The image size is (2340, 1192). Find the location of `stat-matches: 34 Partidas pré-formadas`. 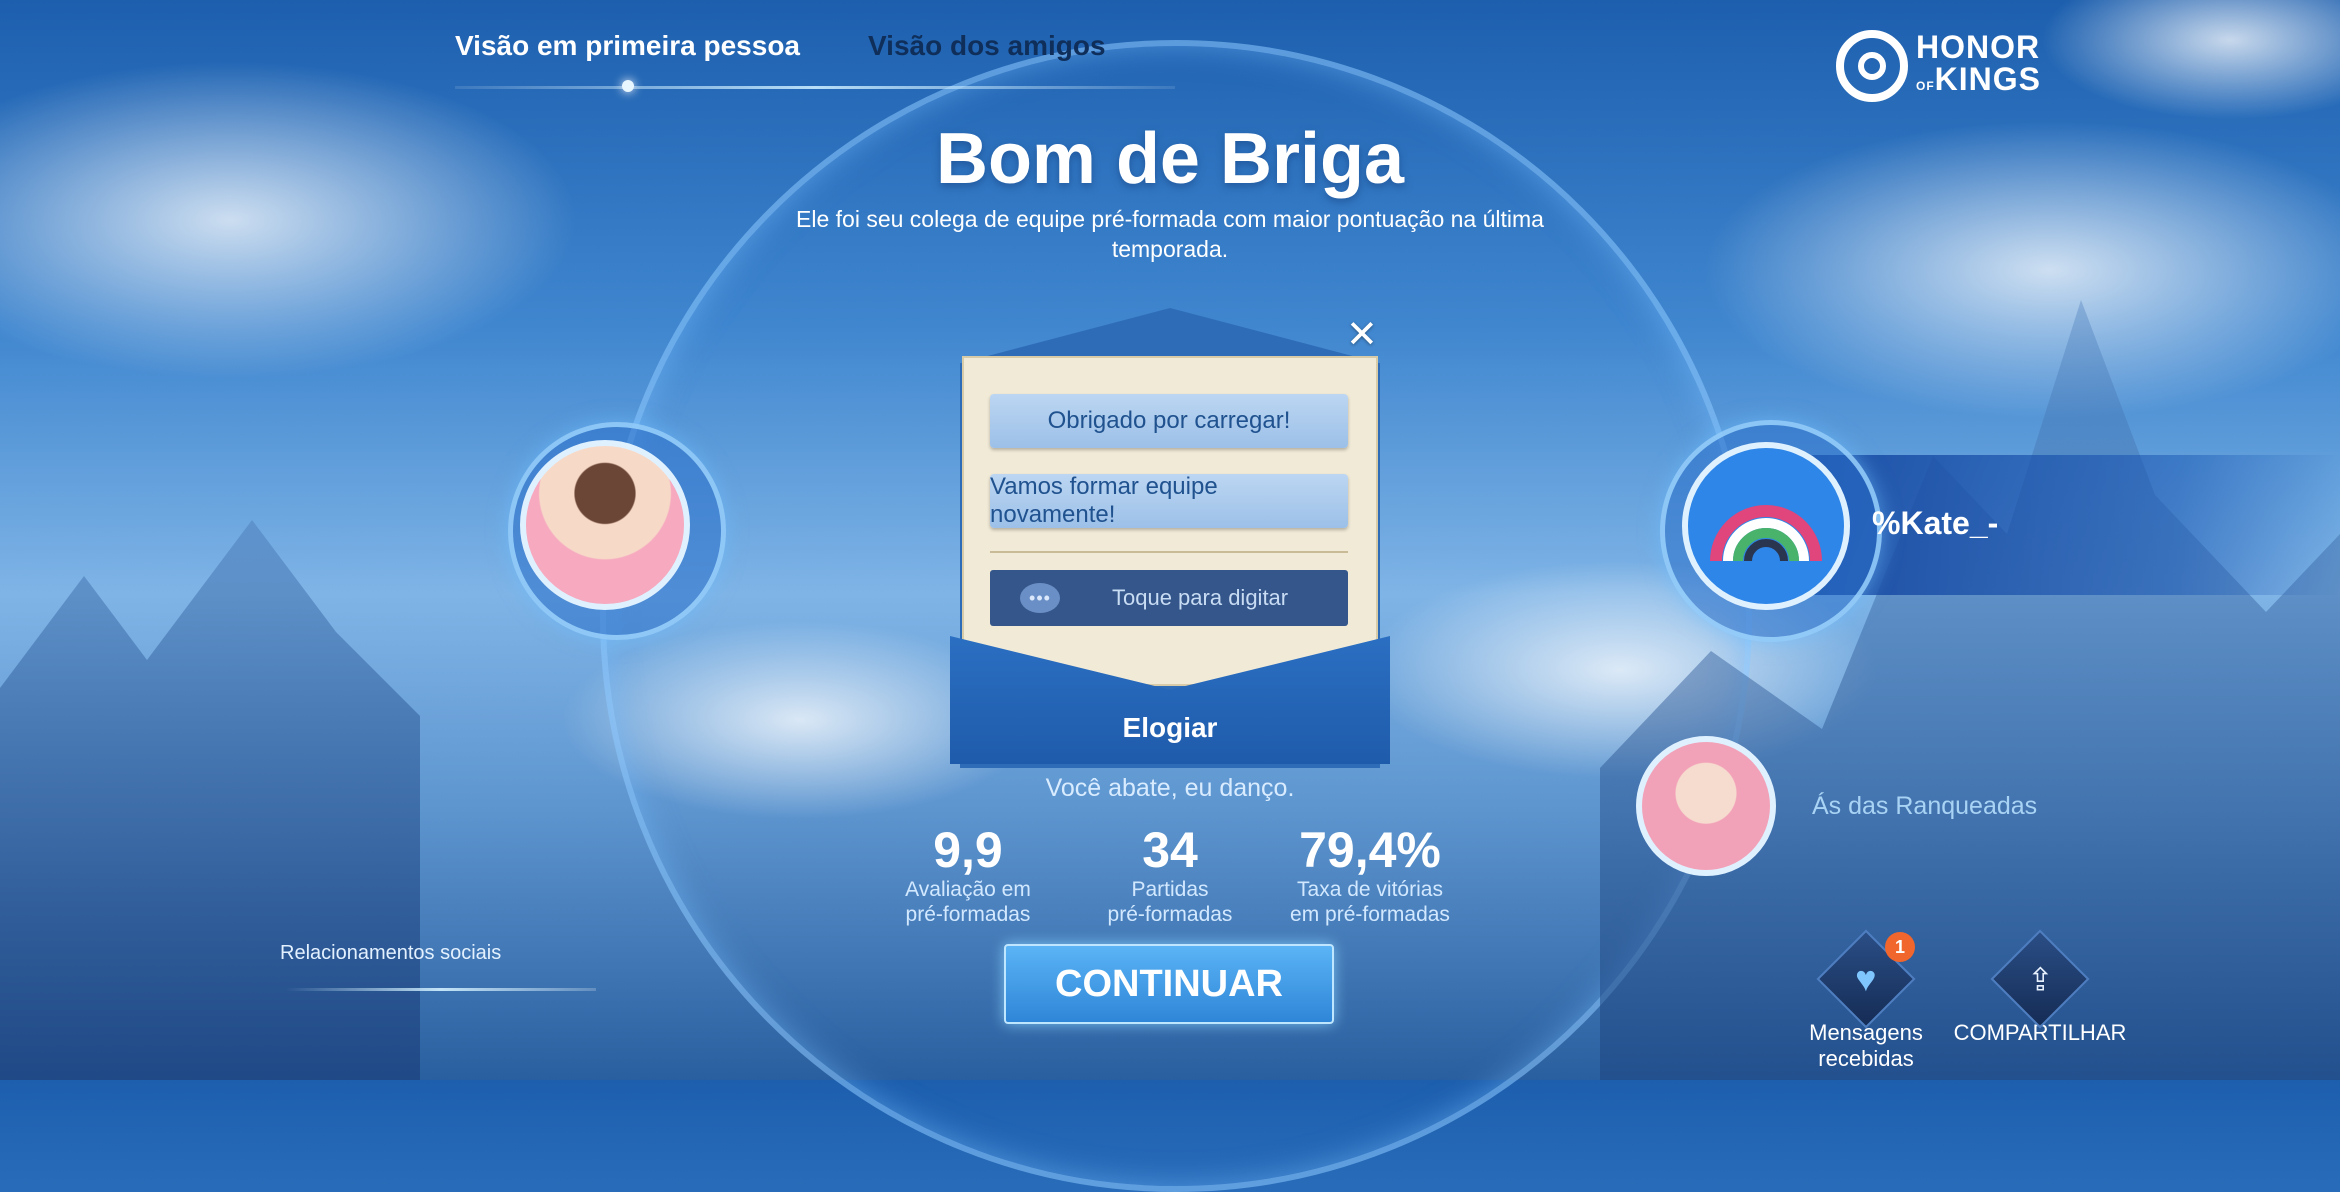

stat-matches: 34 Partidas pré-formadas is located at coordinates (1170, 875).